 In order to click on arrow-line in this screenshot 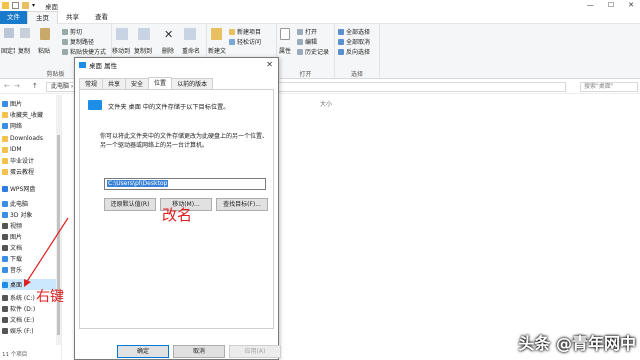, I will do `click(47, 250)`.